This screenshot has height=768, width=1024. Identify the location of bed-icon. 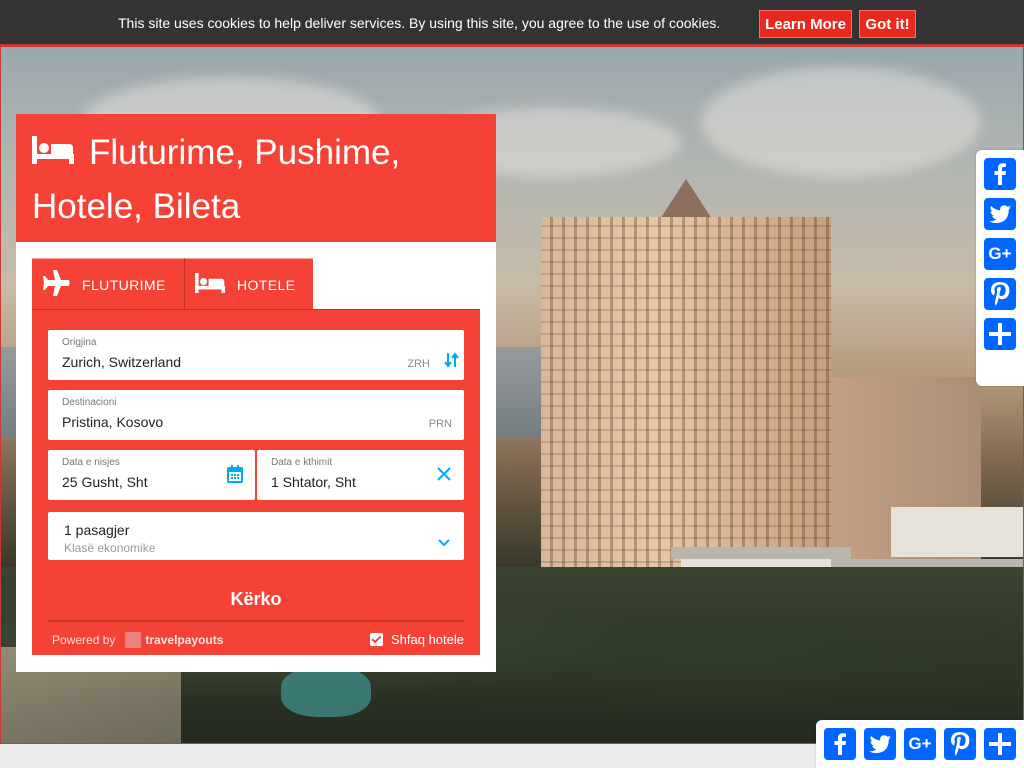
(210, 284).